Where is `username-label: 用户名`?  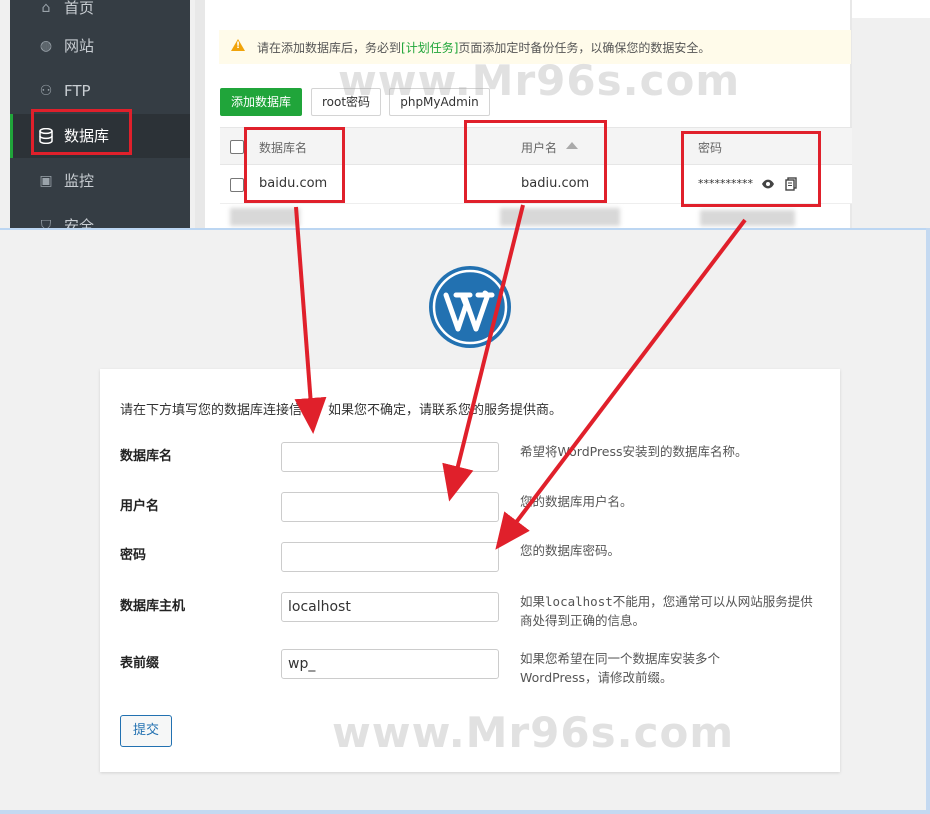
username-label: 用户名 is located at coordinates (140, 506).